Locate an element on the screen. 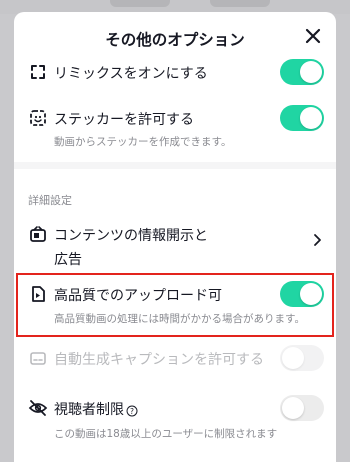  sheet-header: その他のオプション is located at coordinates (175, 37).